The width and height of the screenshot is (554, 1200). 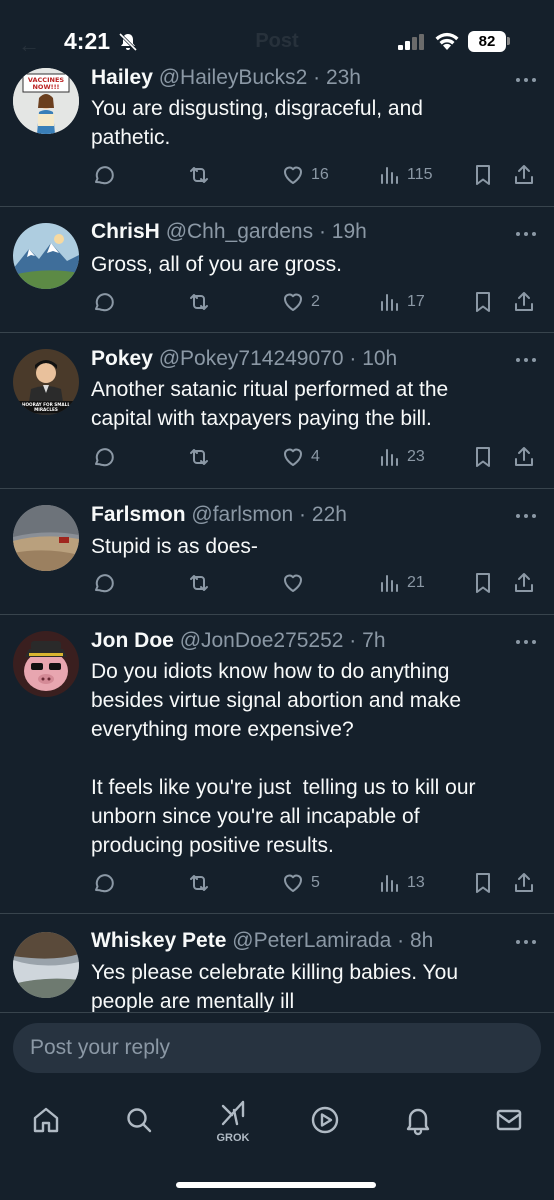 I want to click on author-handle: @Chh_gardens, so click(x=239, y=231).